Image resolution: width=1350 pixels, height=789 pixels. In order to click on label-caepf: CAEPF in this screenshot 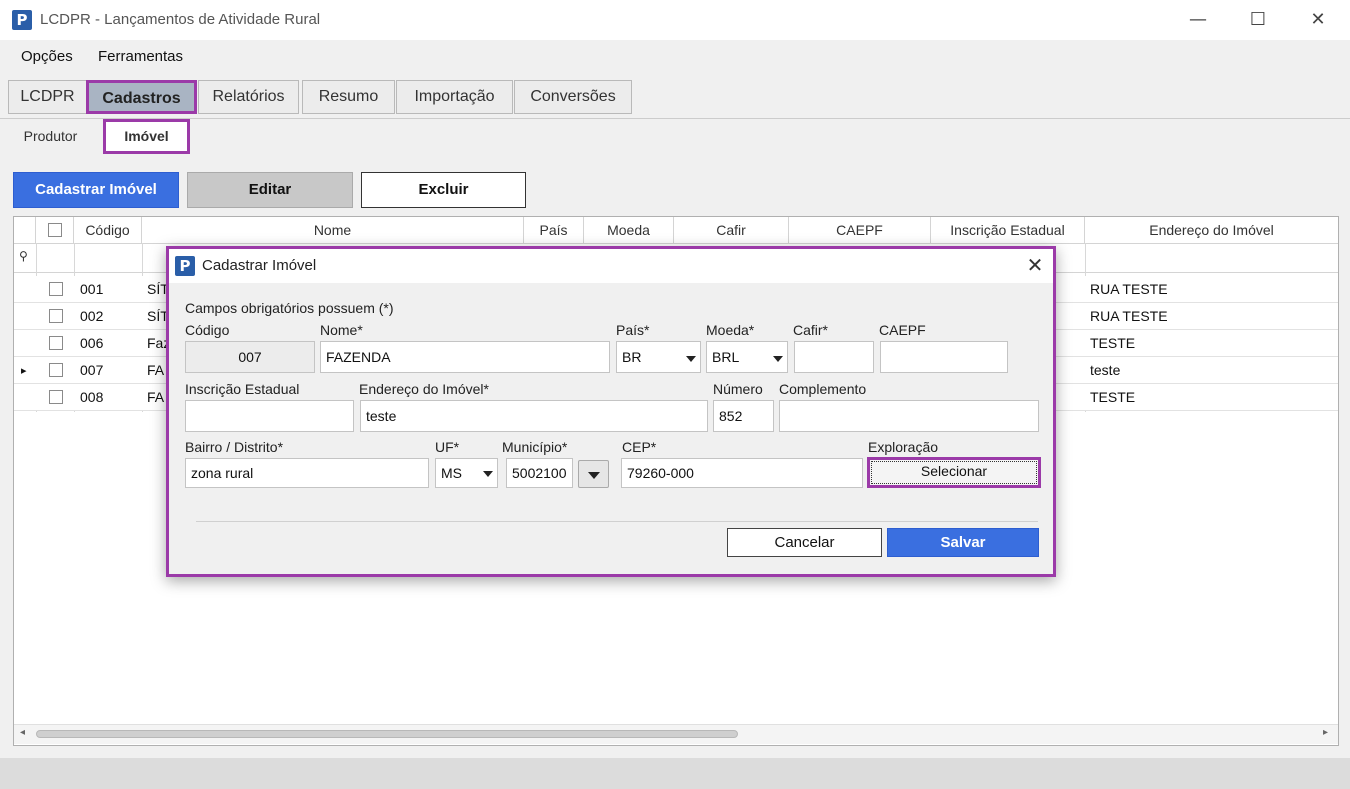, I will do `click(902, 330)`.